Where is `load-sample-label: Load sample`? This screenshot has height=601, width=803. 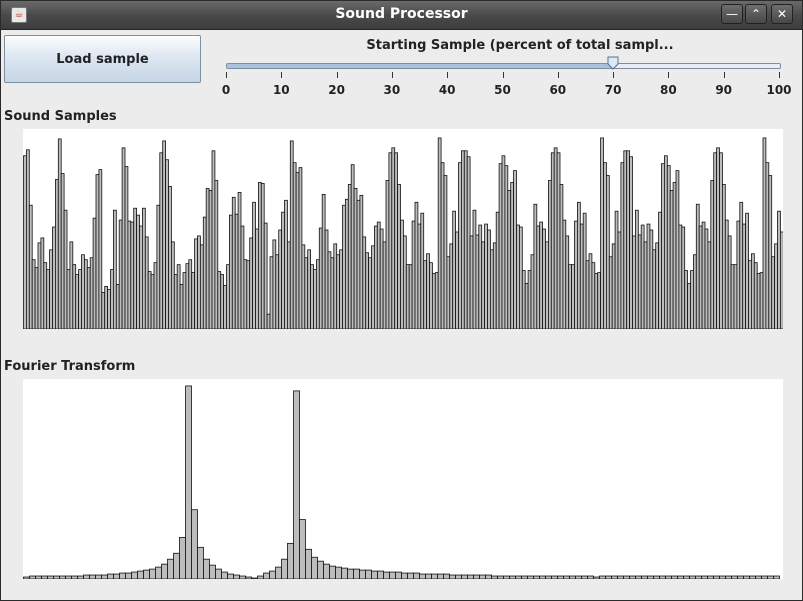
load-sample-label: Load sample is located at coordinates (102, 59).